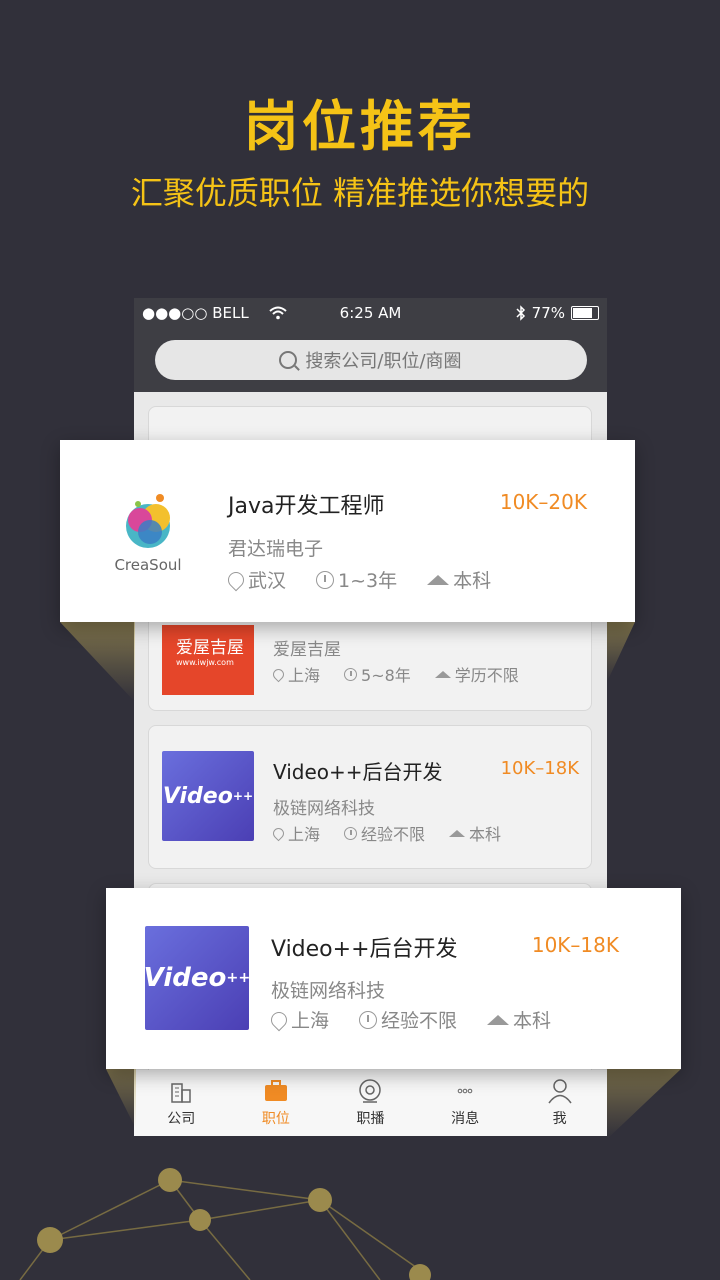  Describe the element at coordinates (559, 1119) in the screenshot. I see `tab-label: 我` at that location.